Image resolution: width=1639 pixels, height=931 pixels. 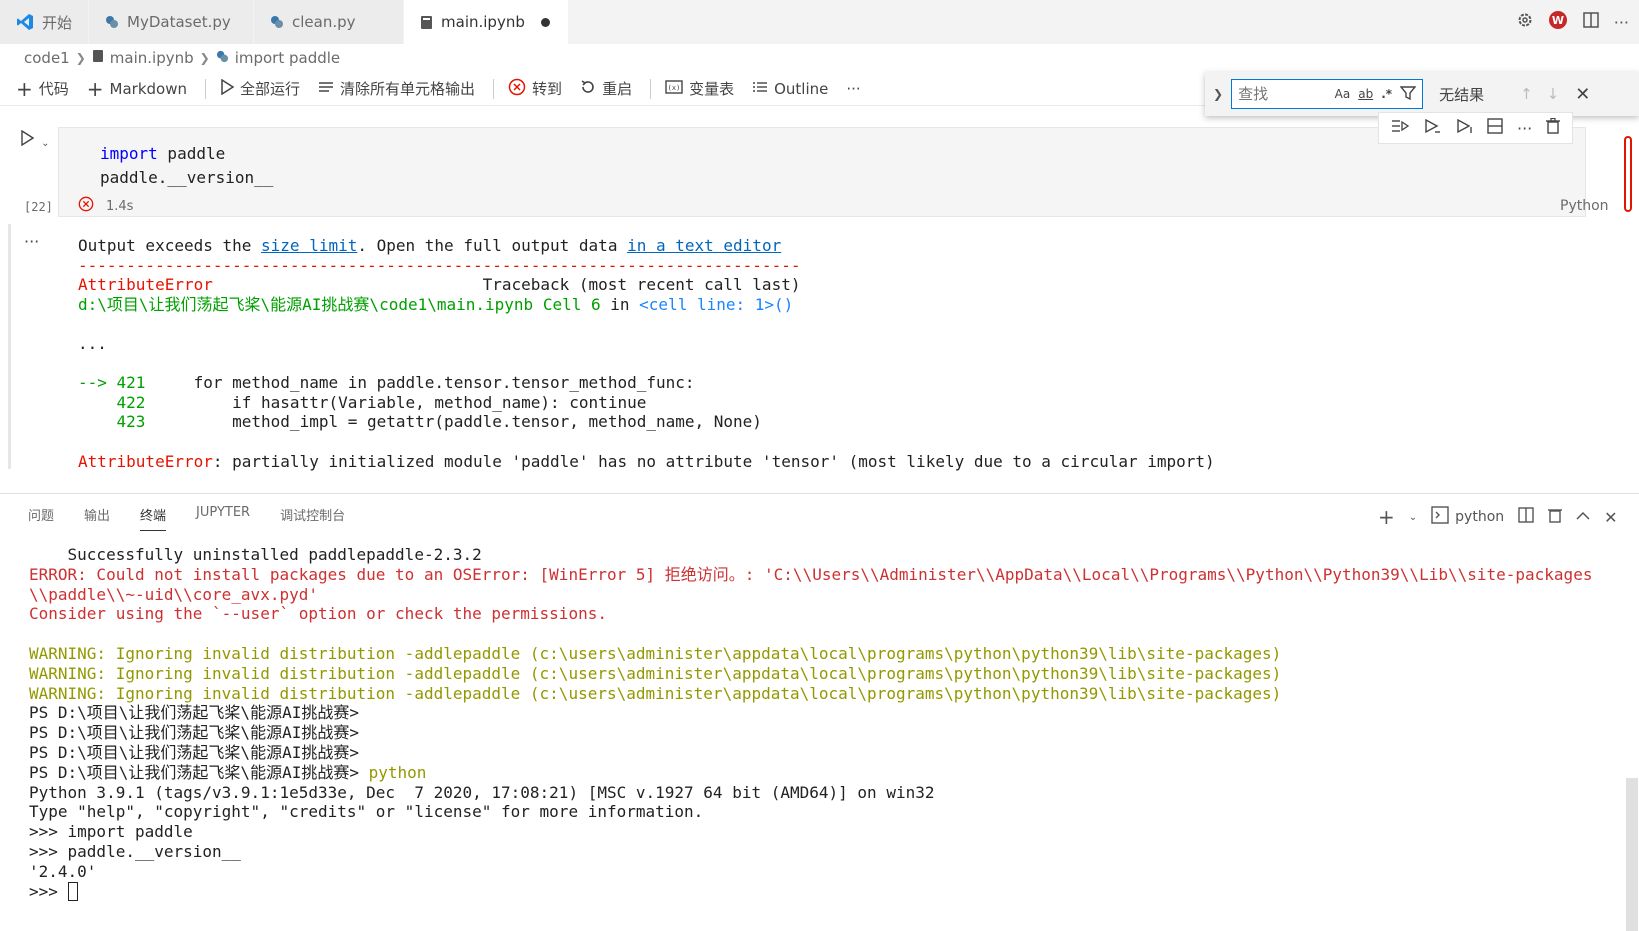 I want to click on button-label: 清除所有单元格输出, so click(x=408, y=89).